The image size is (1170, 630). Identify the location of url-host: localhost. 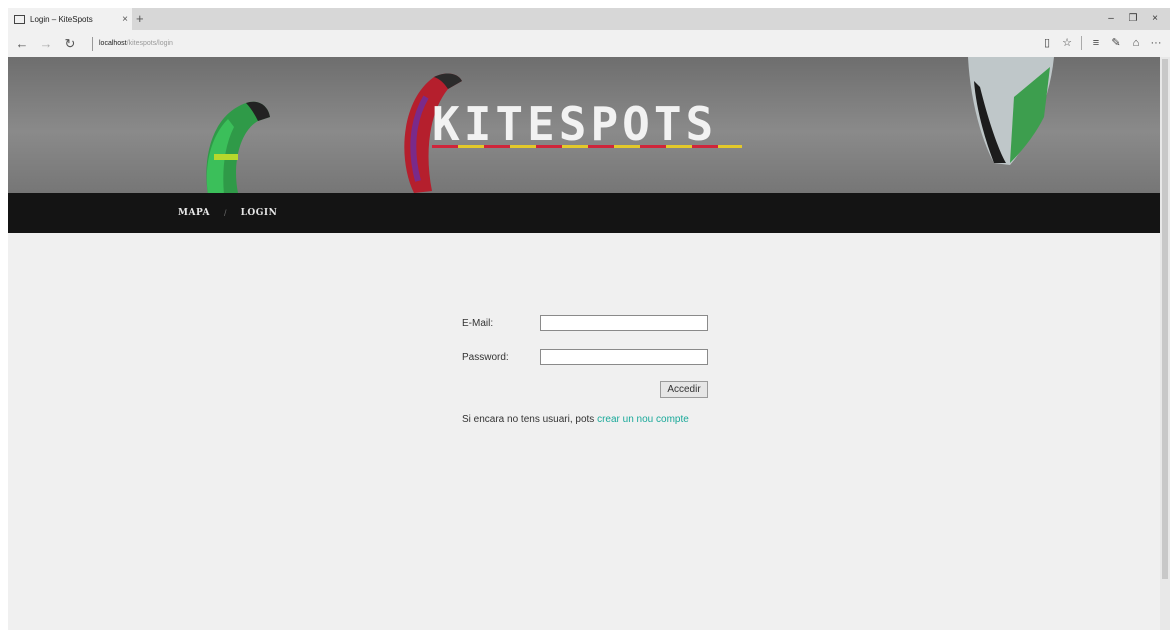
(113, 43).